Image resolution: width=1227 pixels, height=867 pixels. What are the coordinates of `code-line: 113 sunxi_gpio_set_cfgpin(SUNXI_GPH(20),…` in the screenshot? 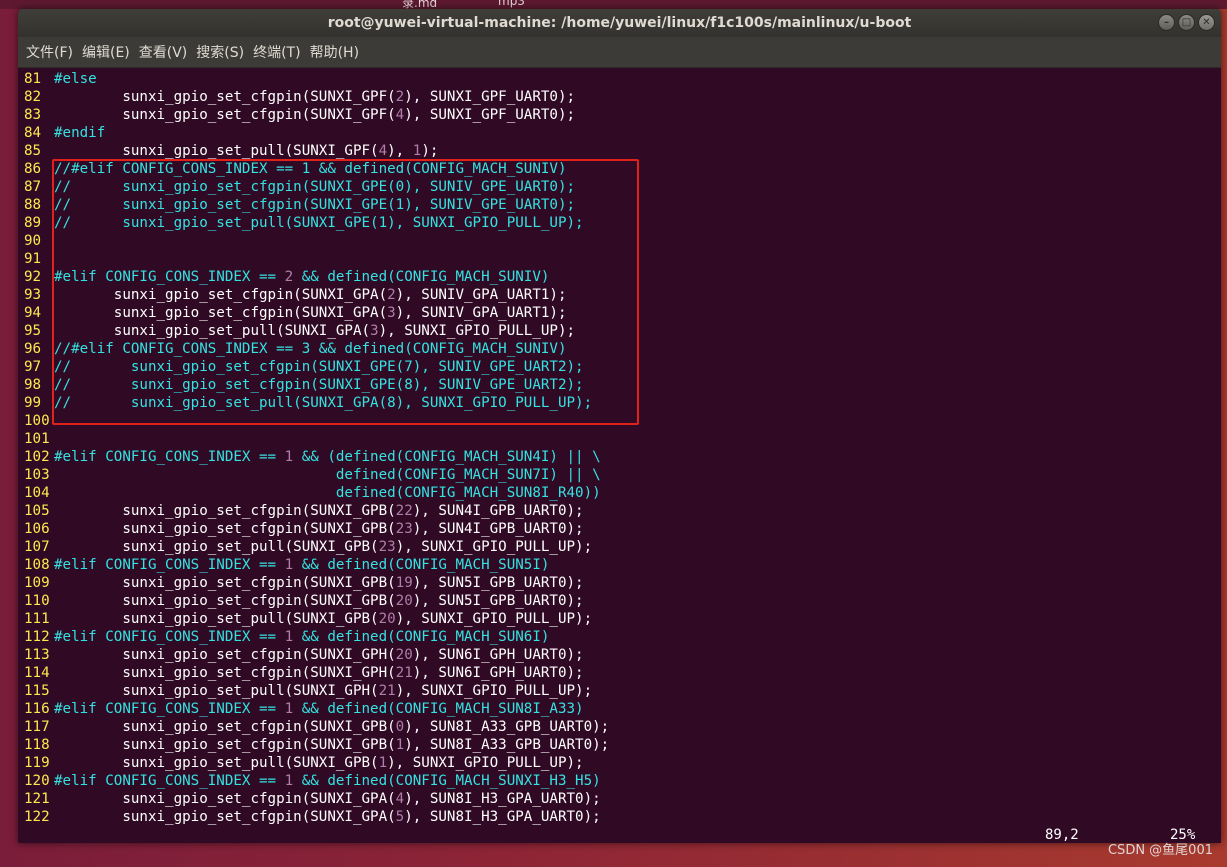 It's located at (304, 655).